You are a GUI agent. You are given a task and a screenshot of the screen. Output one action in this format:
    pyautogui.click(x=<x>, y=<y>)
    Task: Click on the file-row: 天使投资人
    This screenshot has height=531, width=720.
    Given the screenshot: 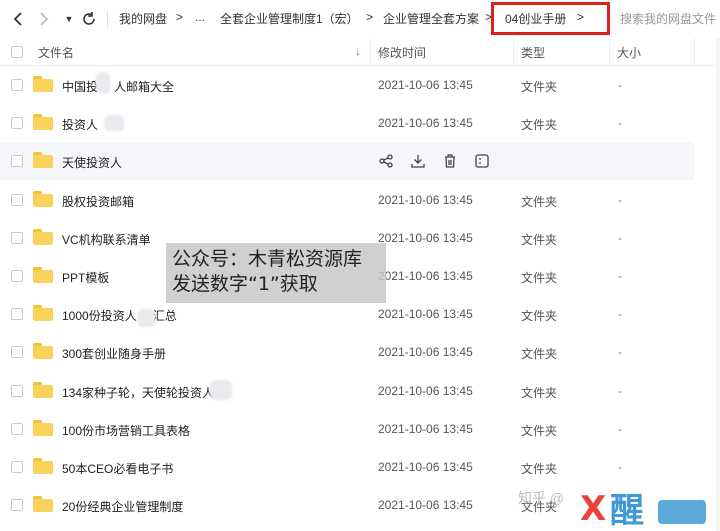 What is the action you would take?
    pyautogui.click(x=347, y=161)
    